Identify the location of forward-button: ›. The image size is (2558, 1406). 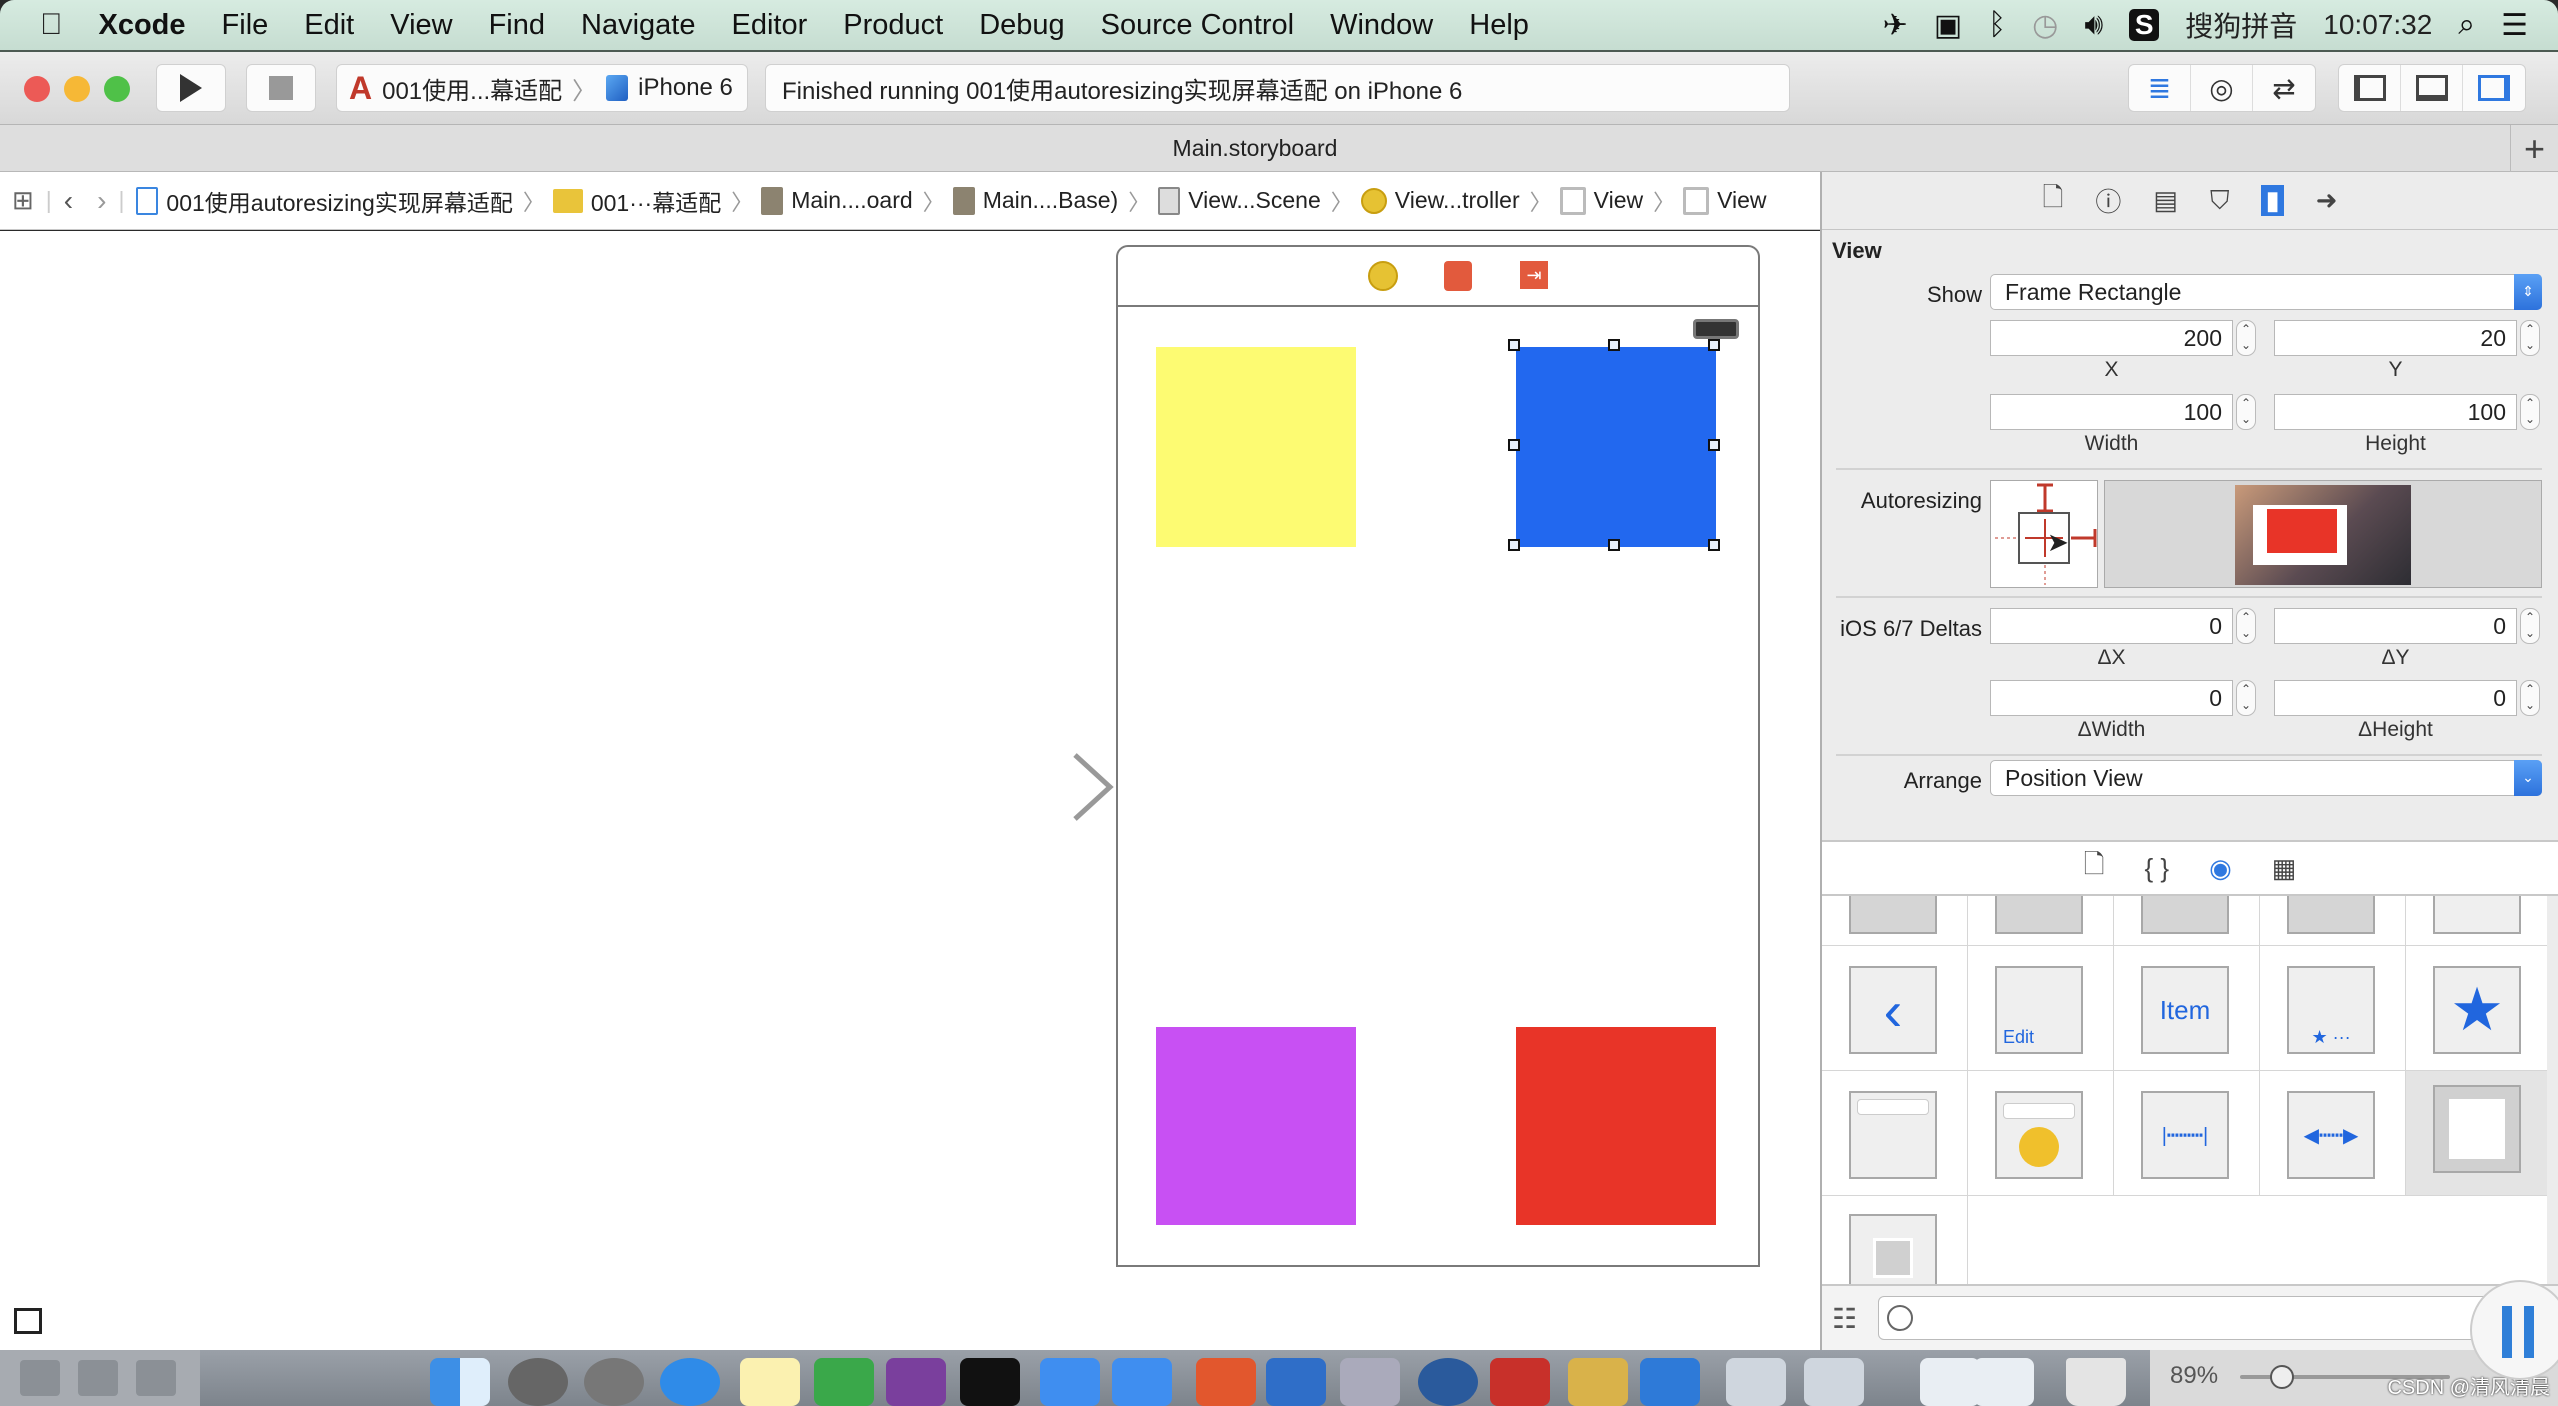
(101, 201).